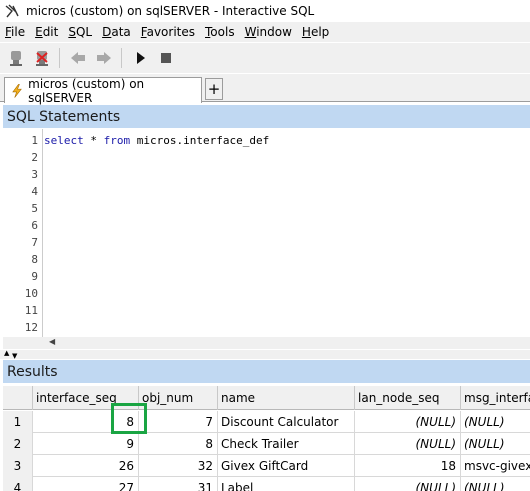 The height and width of the screenshot is (491, 530). I want to click on cell-name: Givex GiftCard, so click(286, 466).